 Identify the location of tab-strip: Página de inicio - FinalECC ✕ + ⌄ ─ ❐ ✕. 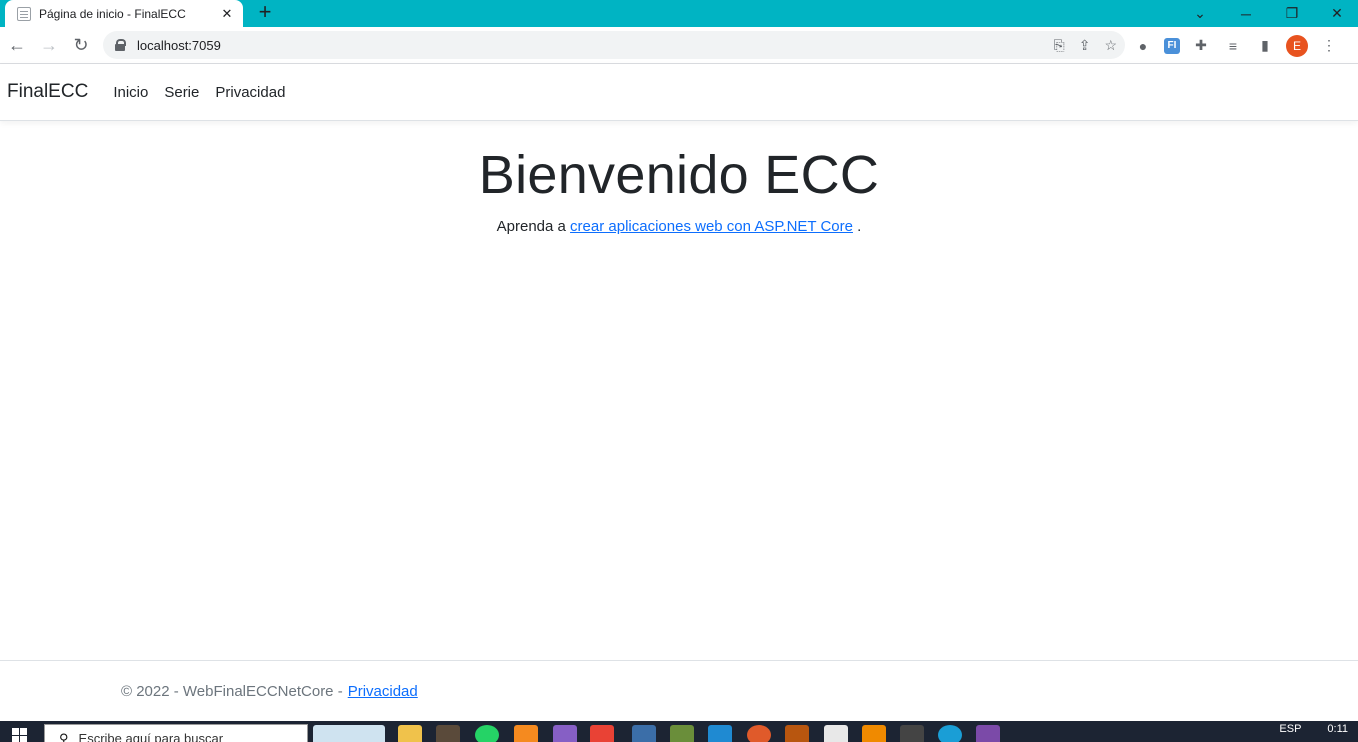
(679, 13).